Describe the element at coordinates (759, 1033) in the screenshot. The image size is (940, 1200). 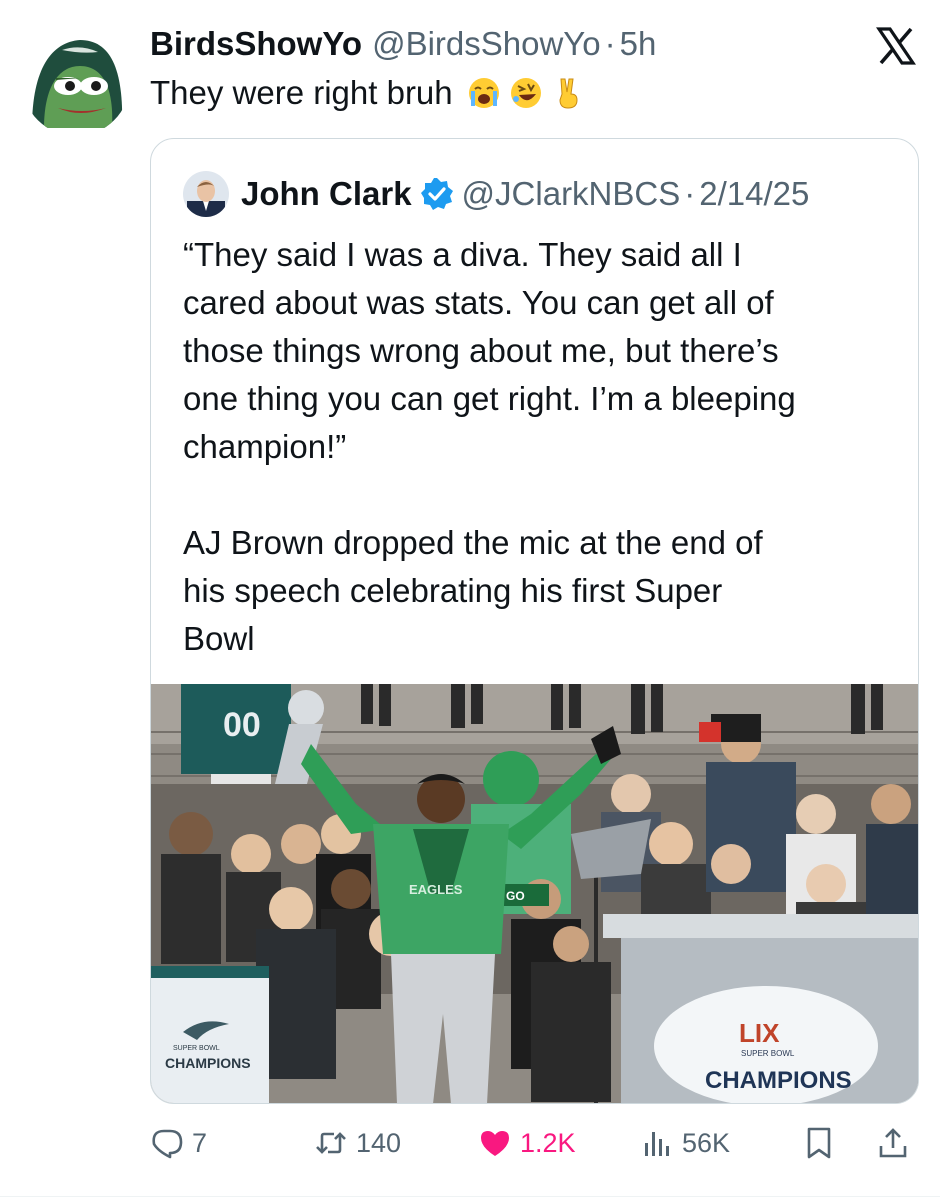
I see `podium-logo: LIX` at that location.